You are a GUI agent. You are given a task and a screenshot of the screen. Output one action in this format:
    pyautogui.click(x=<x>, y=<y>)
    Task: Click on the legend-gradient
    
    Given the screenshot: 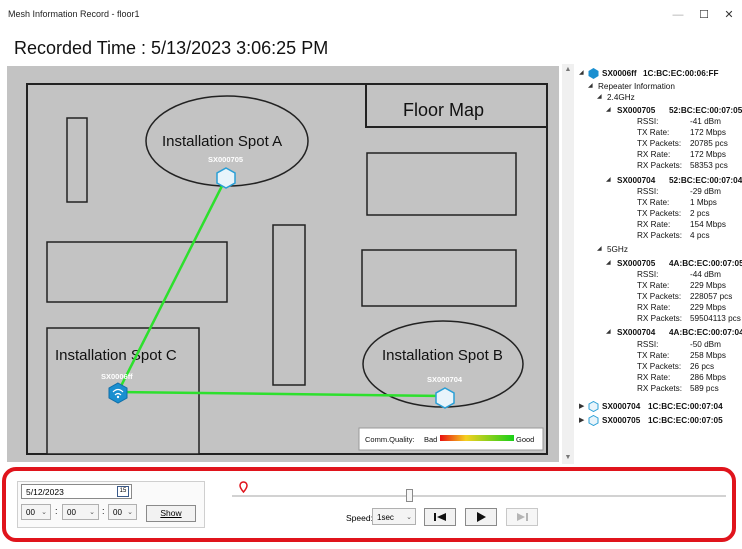 What is the action you would take?
    pyautogui.click(x=477, y=438)
    